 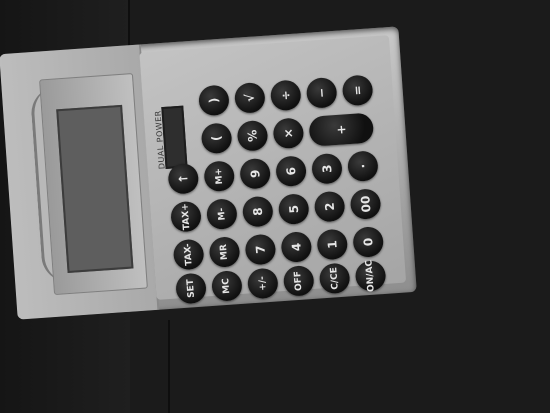 I want to click on display-frame, so click(x=93, y=184).